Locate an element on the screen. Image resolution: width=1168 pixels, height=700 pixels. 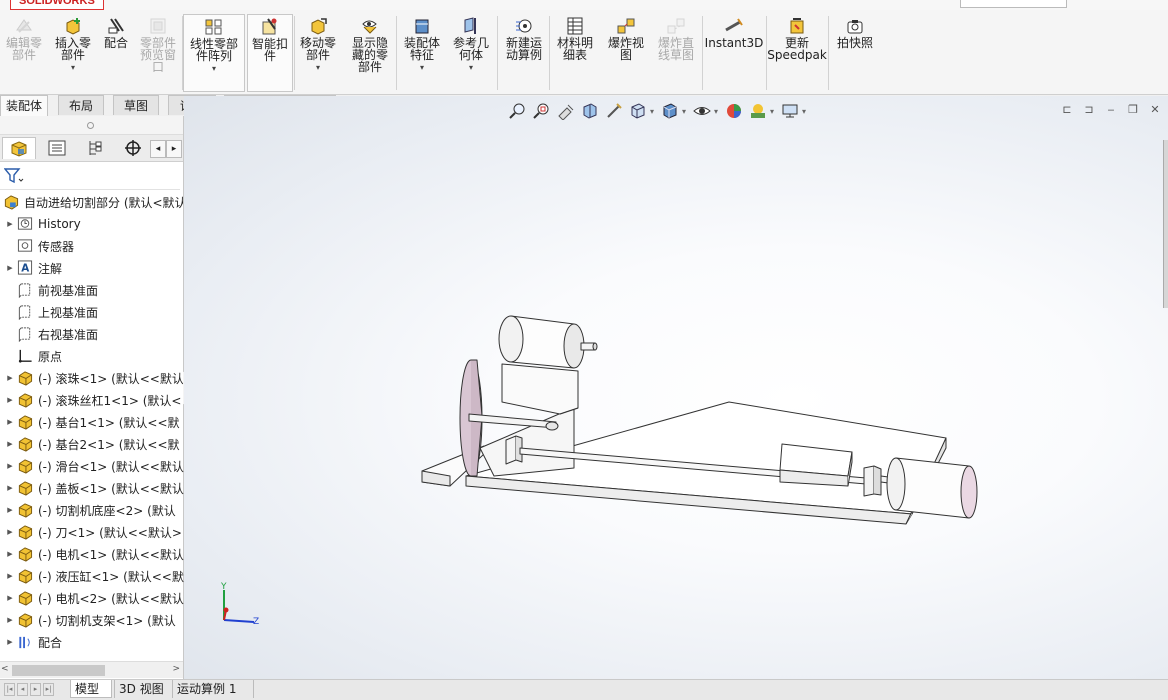
ribbon-button-insert-component: 插入零 部件 ▾ is located at coordinates (73, 53).